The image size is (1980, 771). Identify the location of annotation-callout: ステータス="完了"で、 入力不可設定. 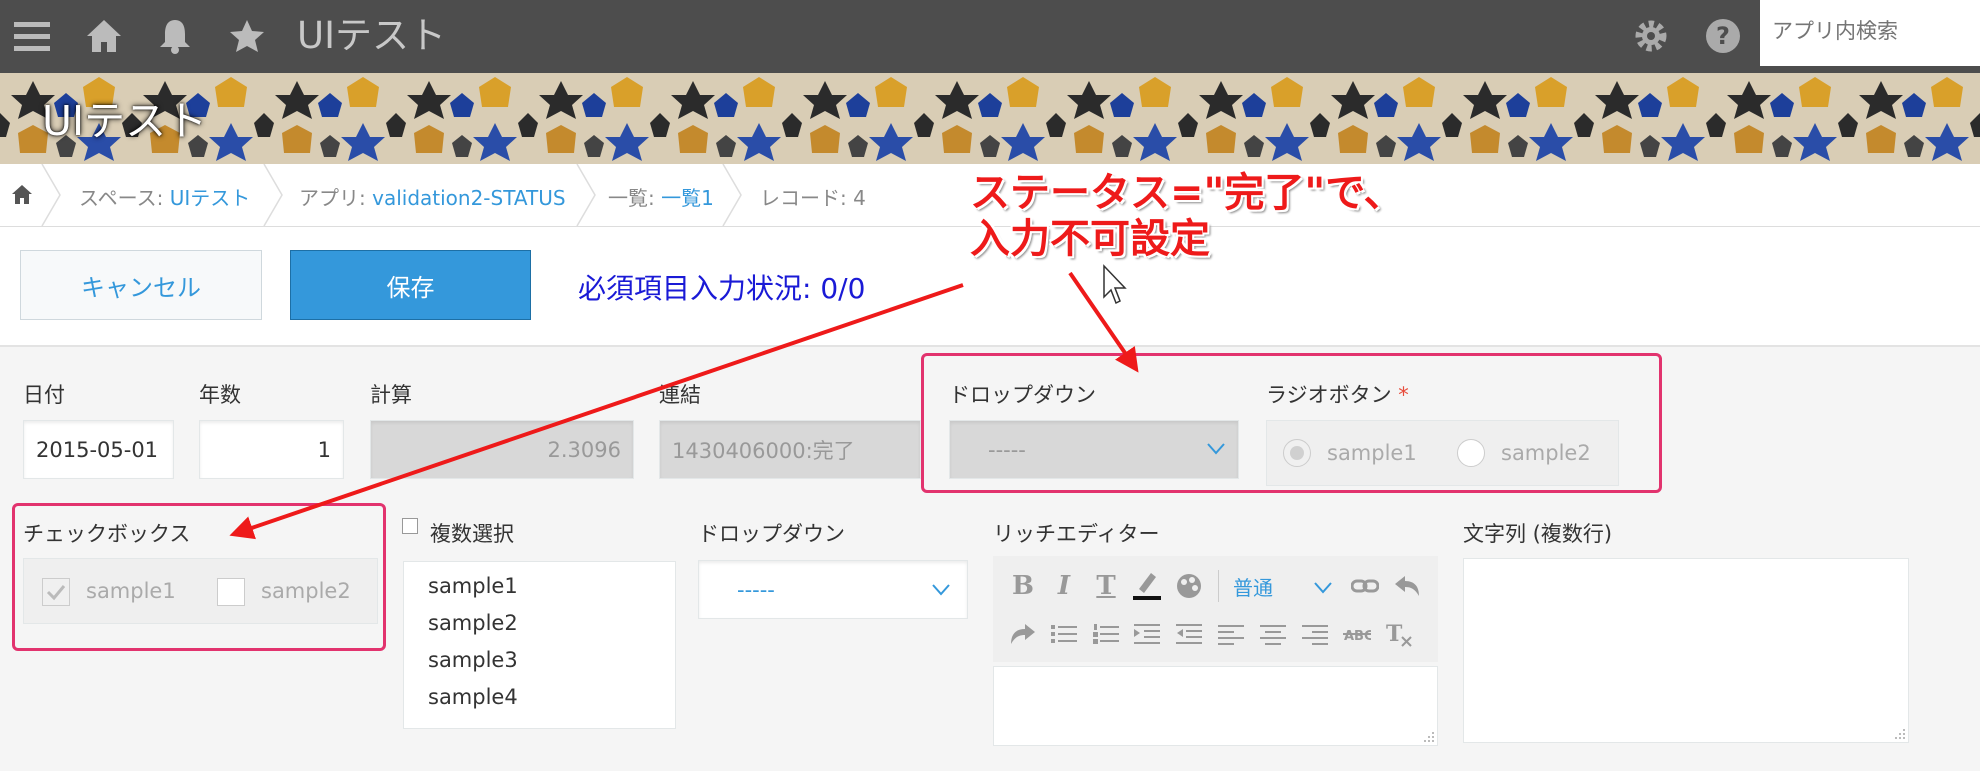
(1187, 216).